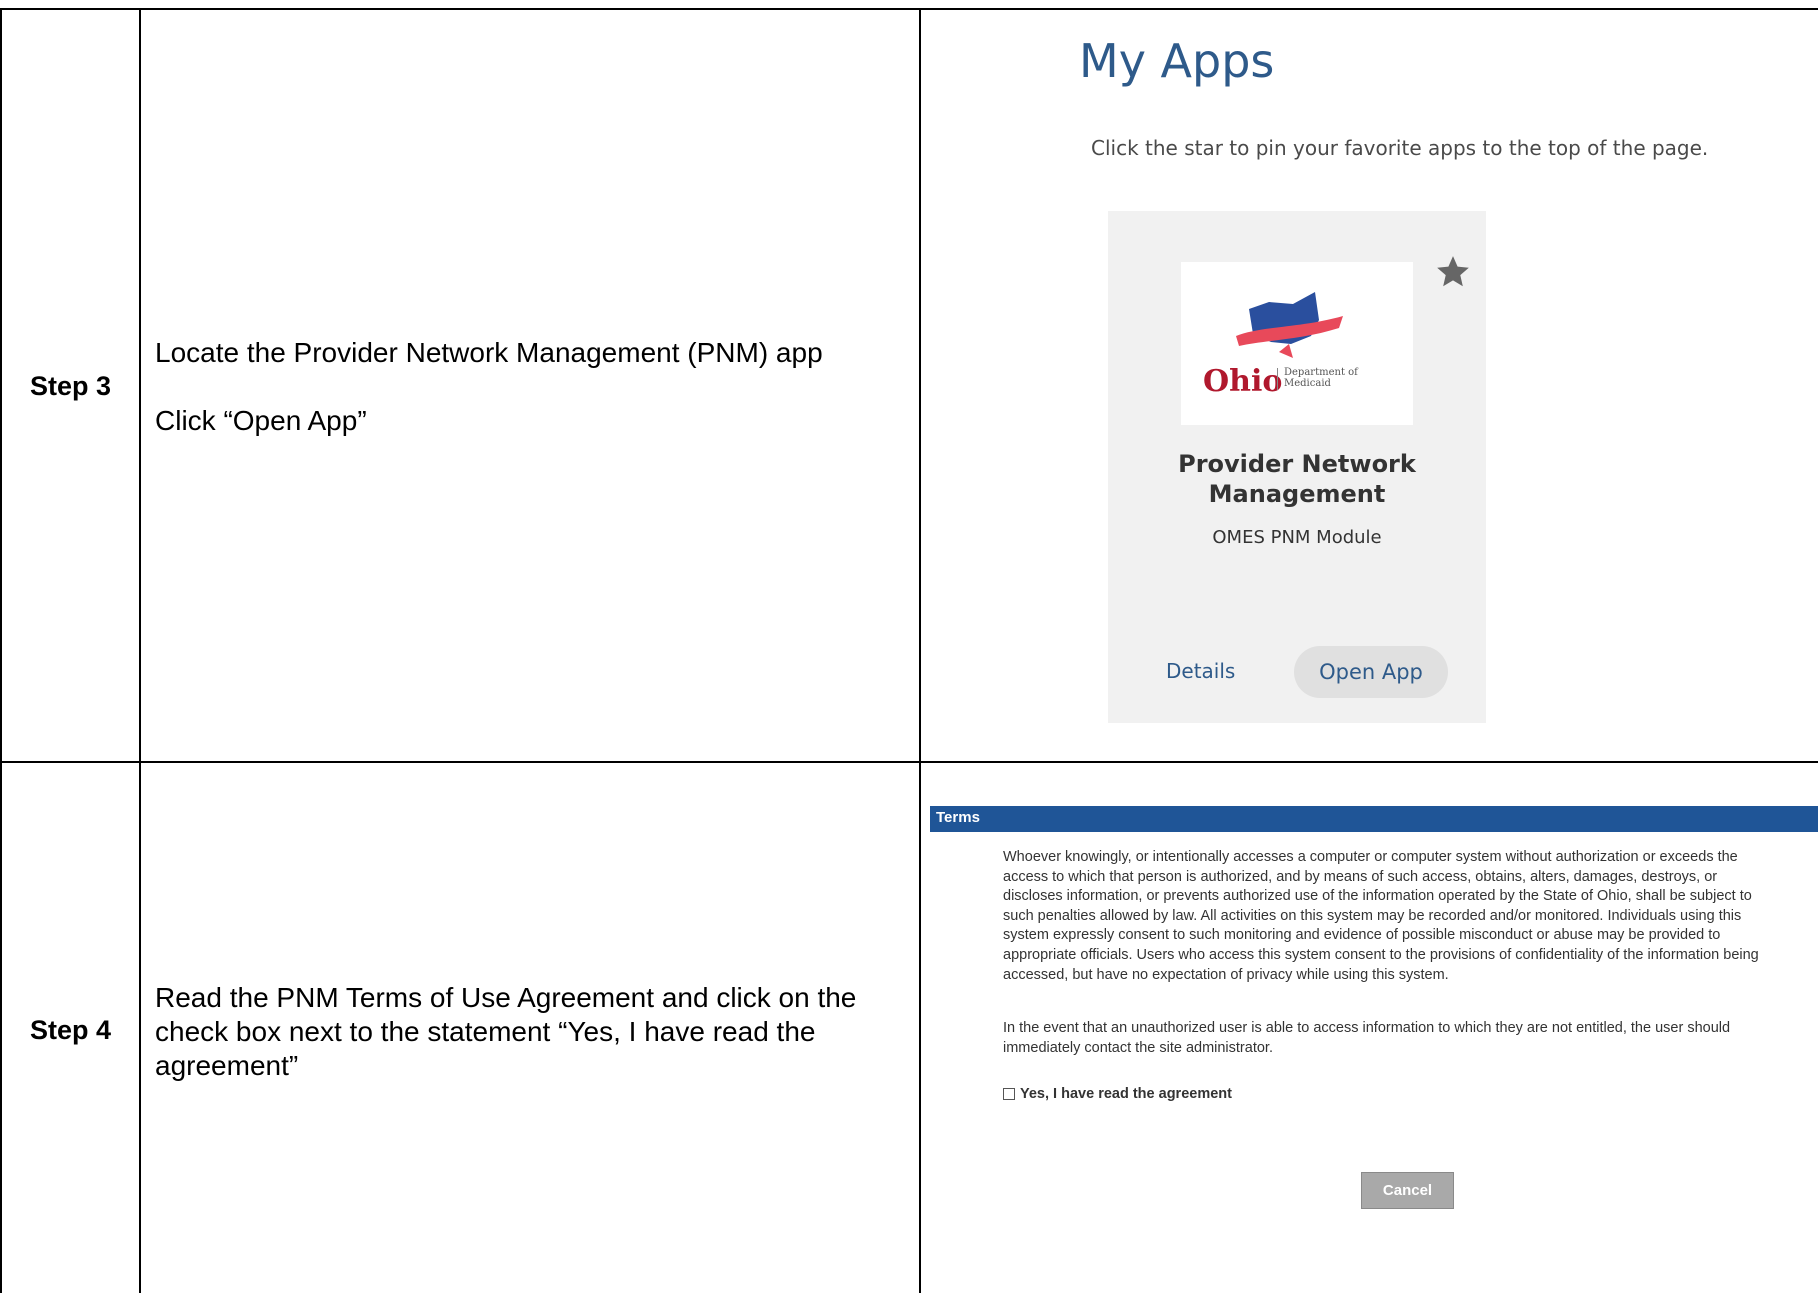 The image size is (1818, 1293). Describe the element at coordinates (261, 420) in the screenshot. I see `step-3-instruction-2: Click “Open App”` at that location.